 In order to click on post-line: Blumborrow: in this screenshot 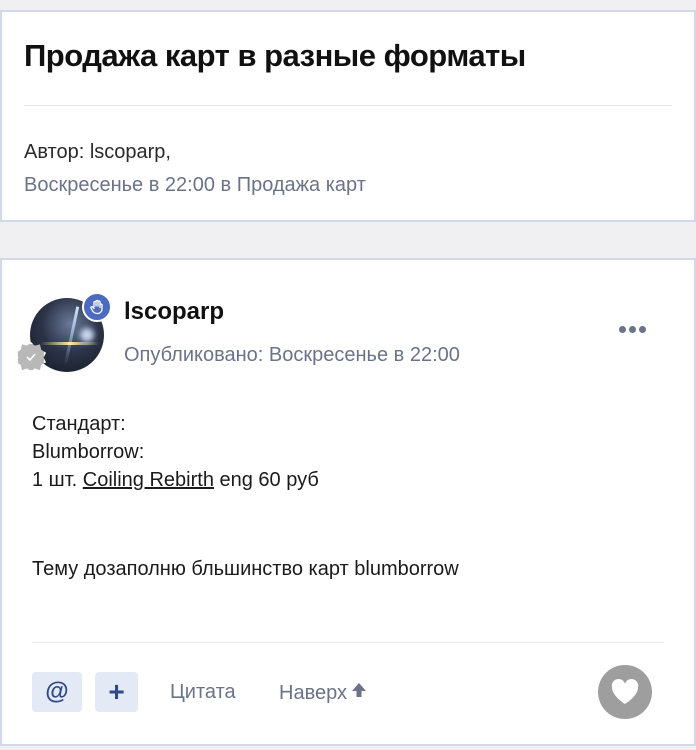, I will do `click(88, 452)`.